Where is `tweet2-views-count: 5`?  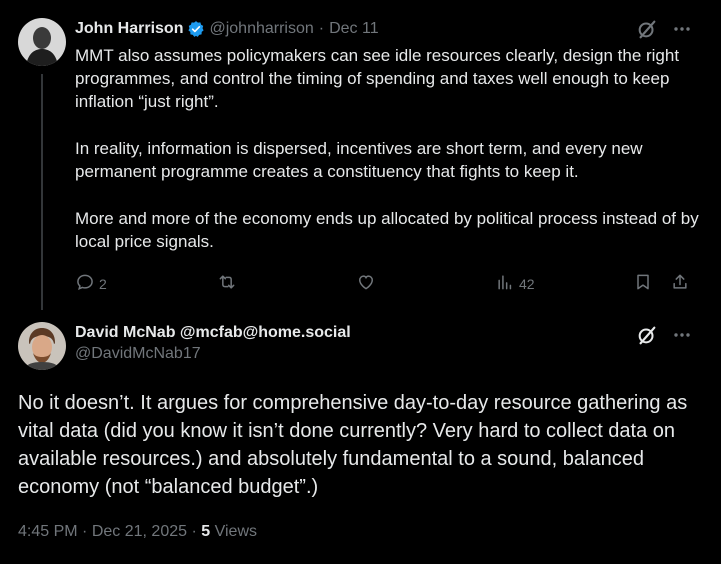 tweet2-views-count: 5 is located at coordinates (206, 531).